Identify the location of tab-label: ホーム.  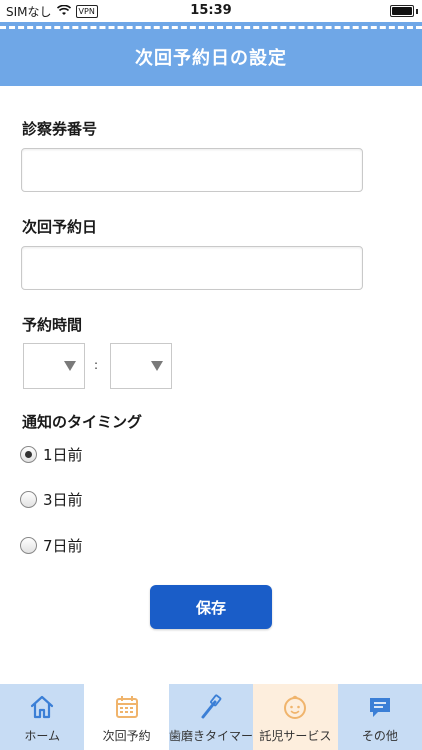
(42, 736).